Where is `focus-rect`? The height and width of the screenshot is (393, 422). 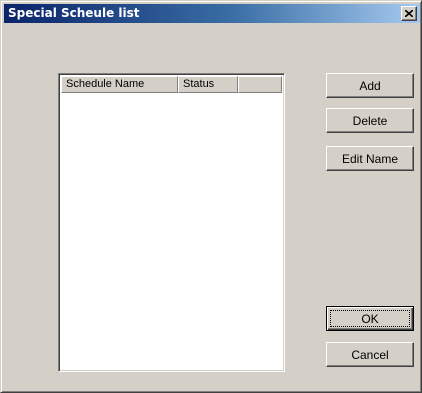
focus-rect is located at coordinates (370, 318).